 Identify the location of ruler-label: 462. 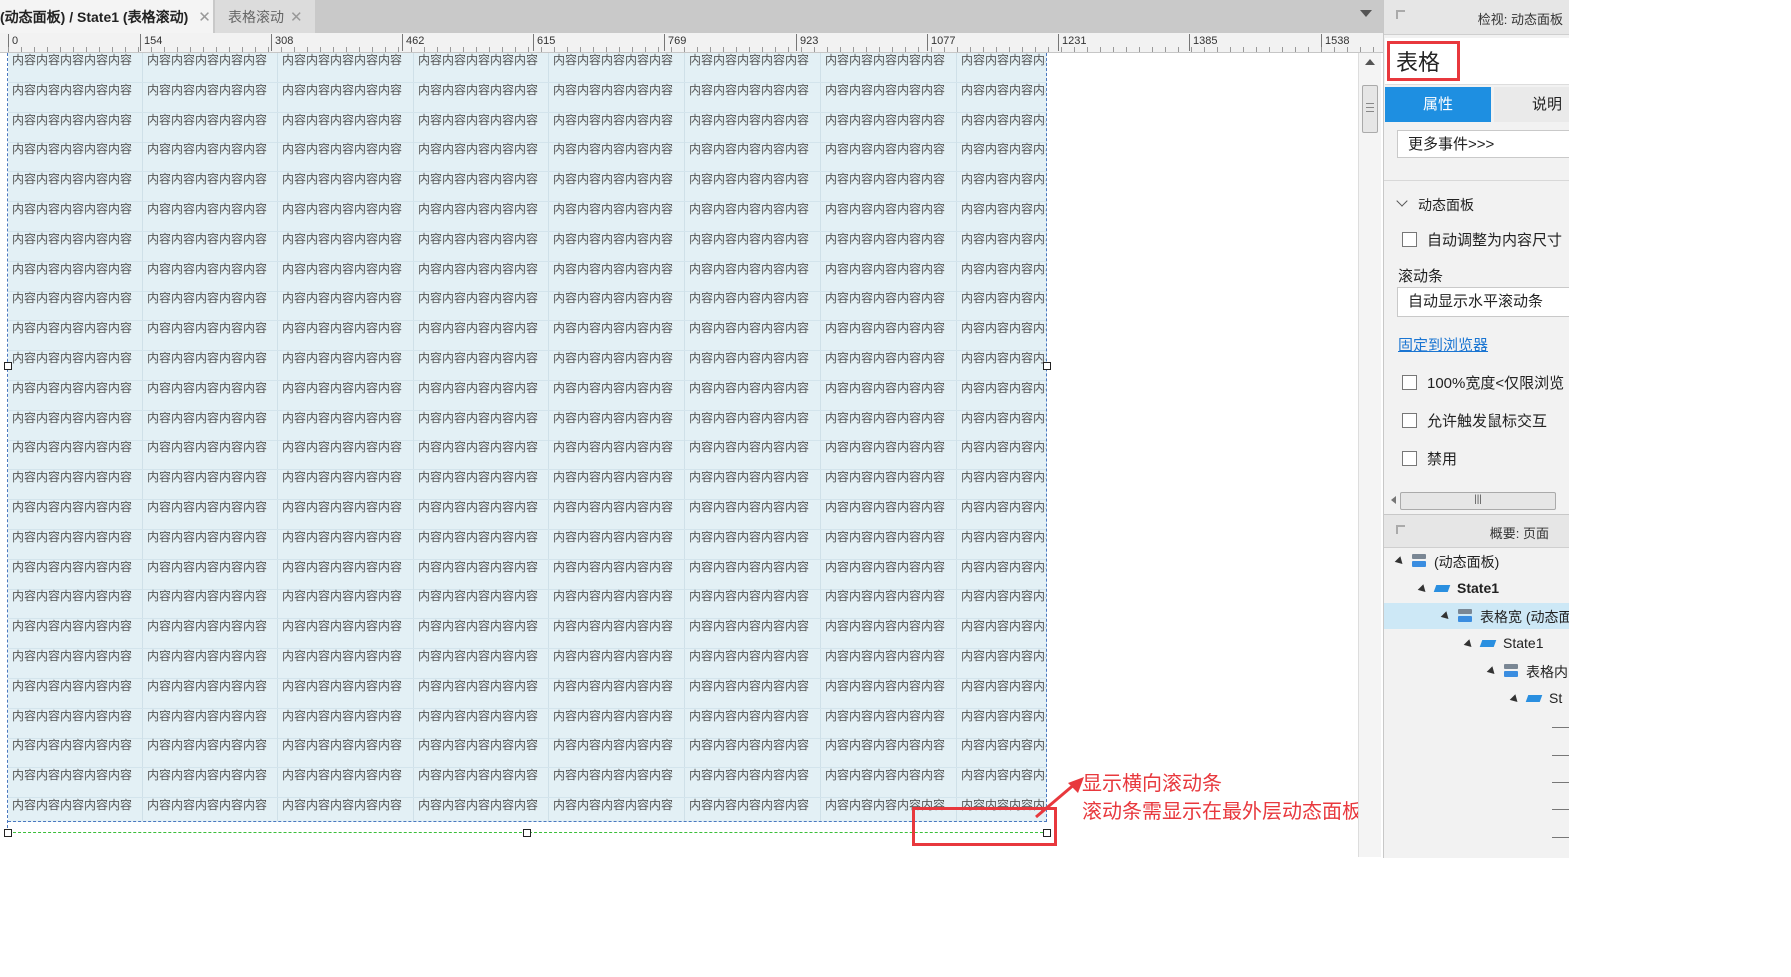
(413, 42).